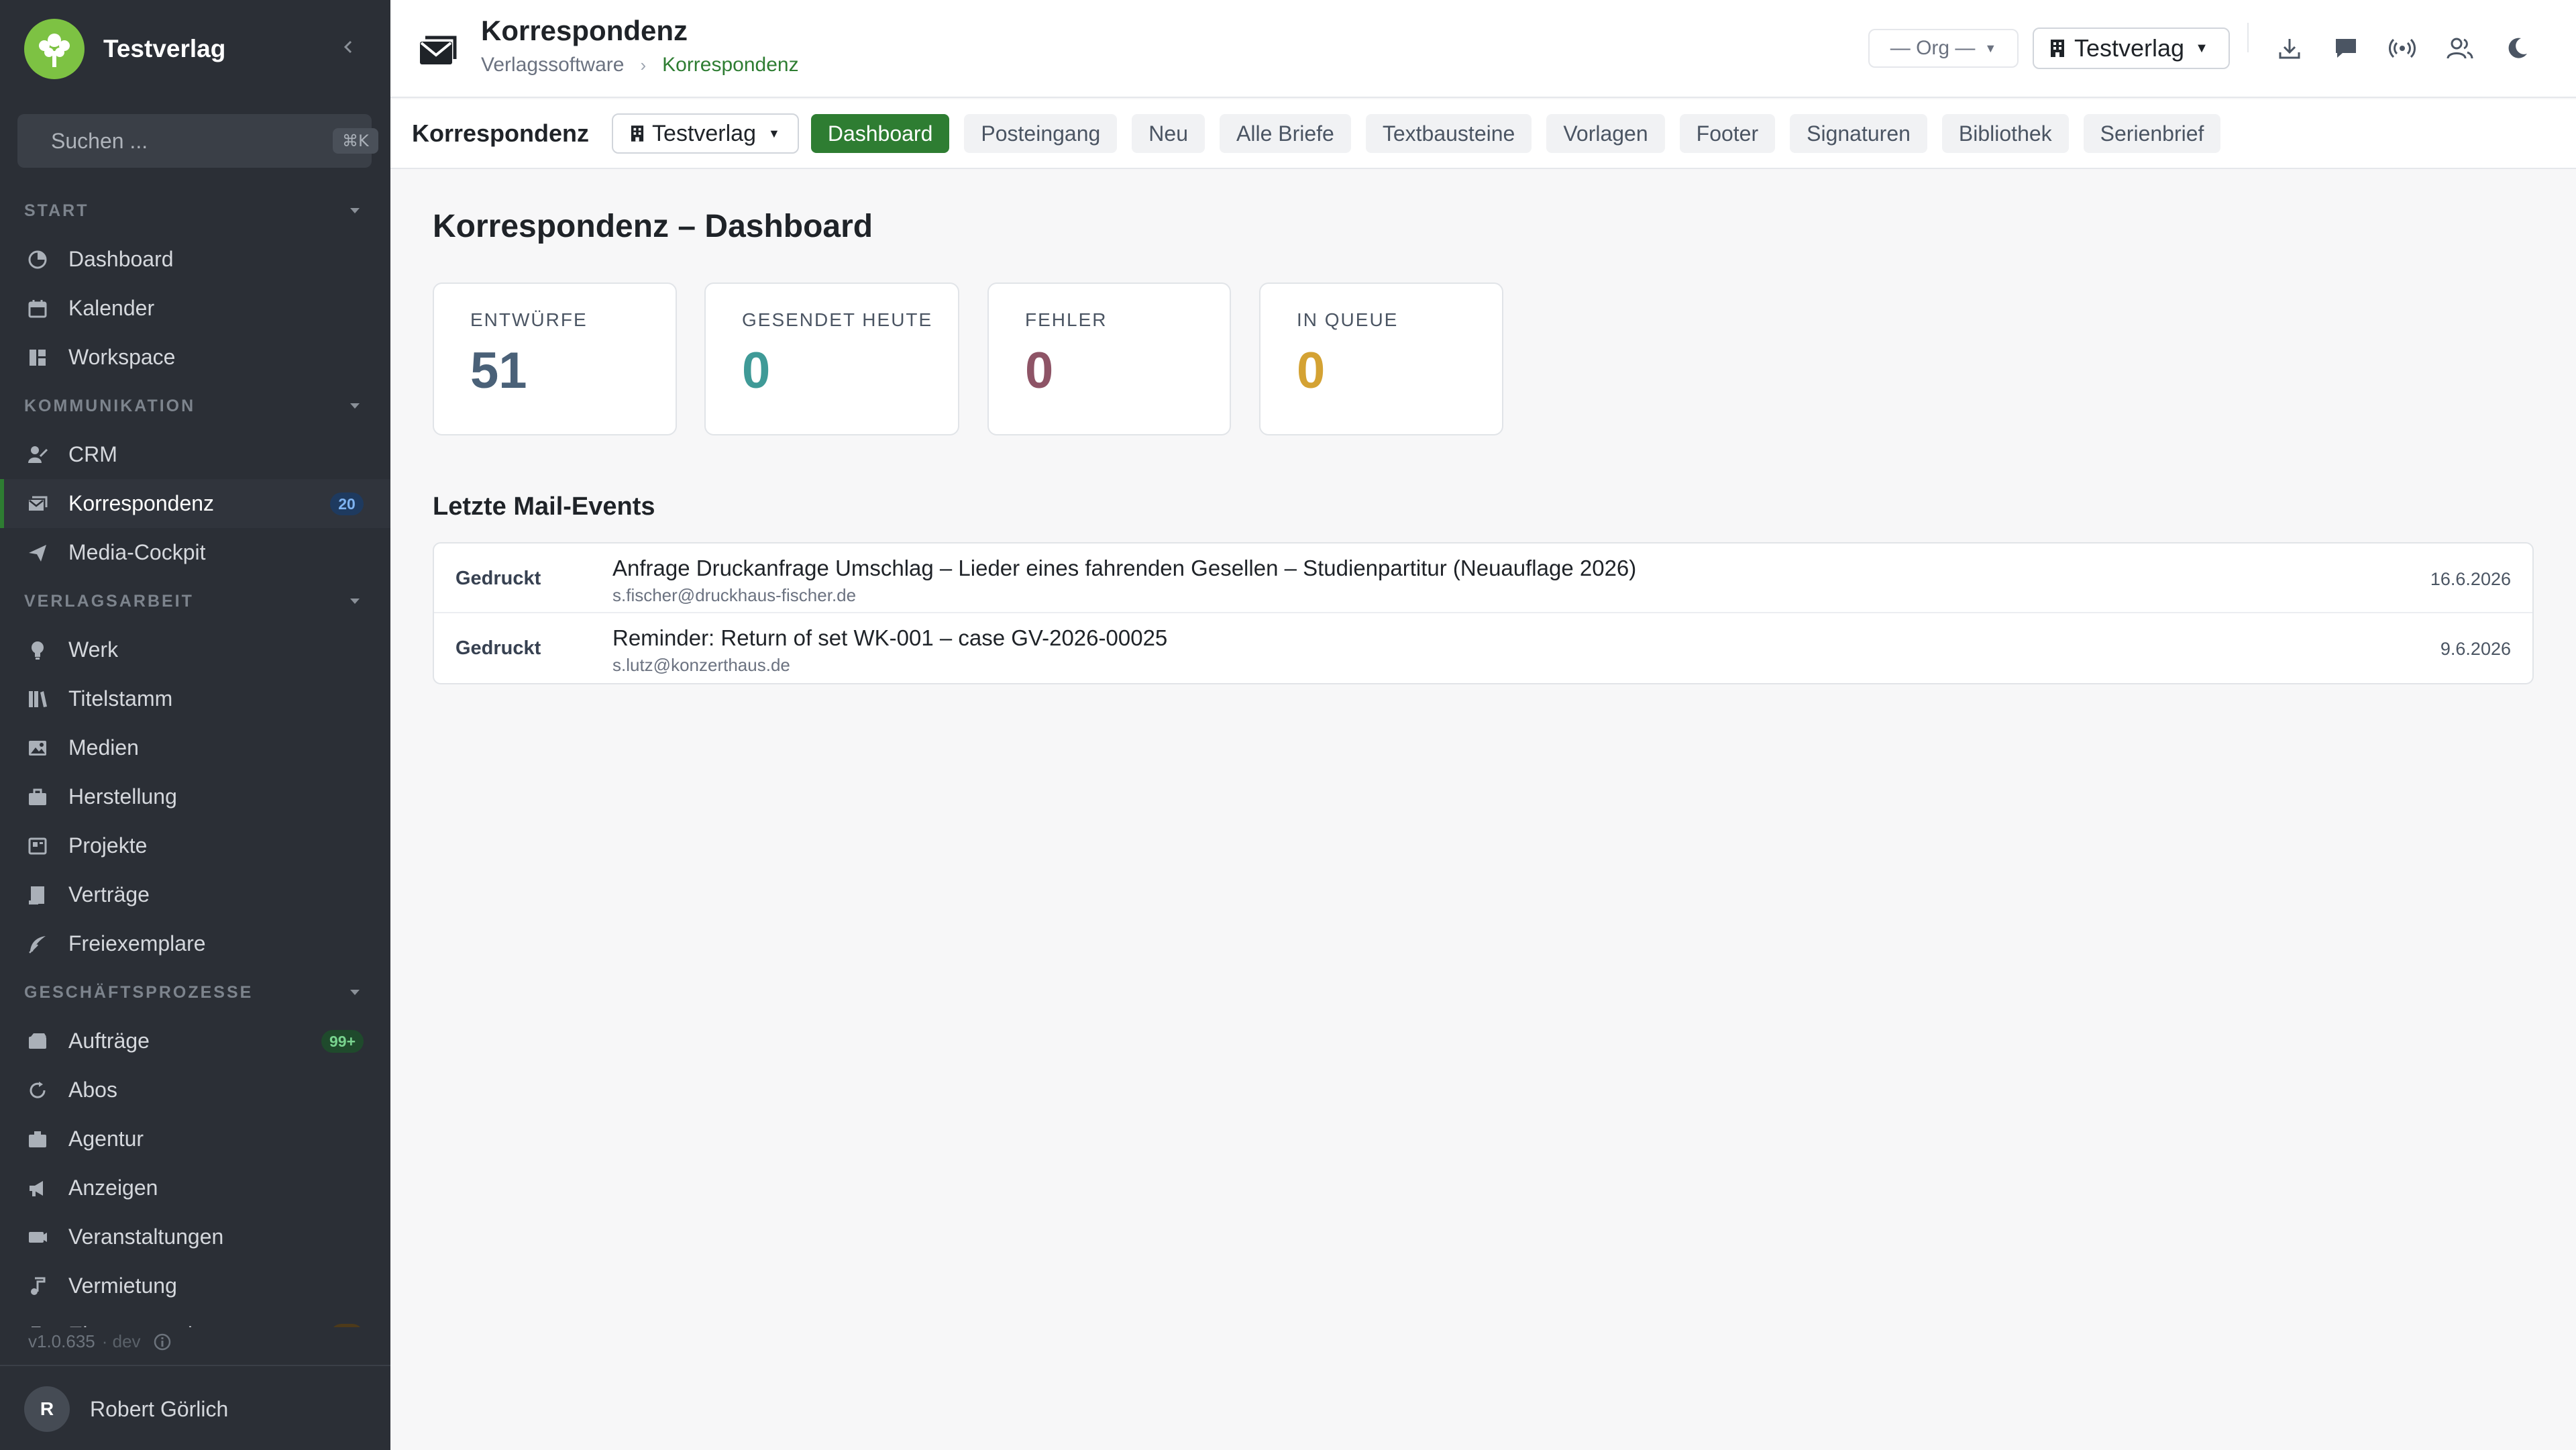  I want to click on send-icon, so click(37, 552).